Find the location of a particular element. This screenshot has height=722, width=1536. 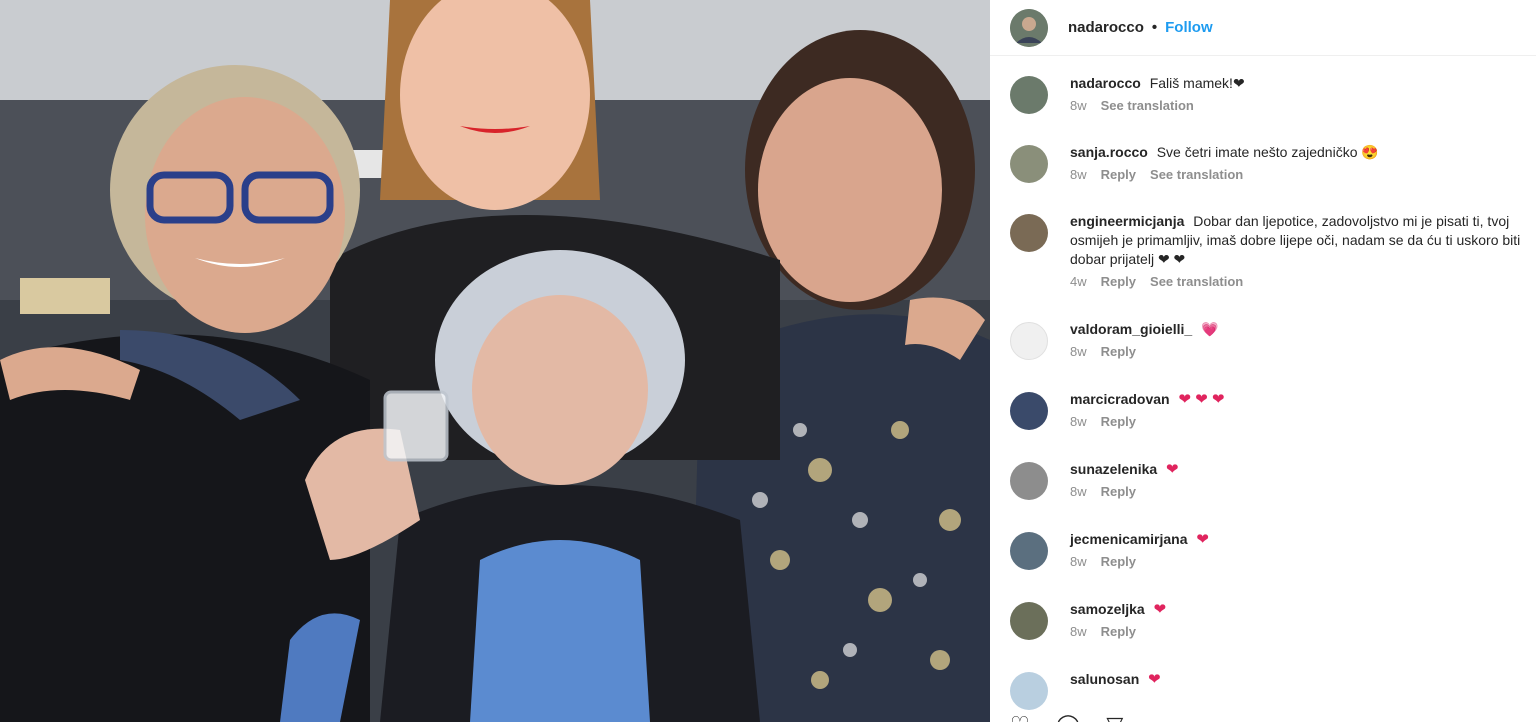

comment-time: 4w is located at coordinates (1078, 281).